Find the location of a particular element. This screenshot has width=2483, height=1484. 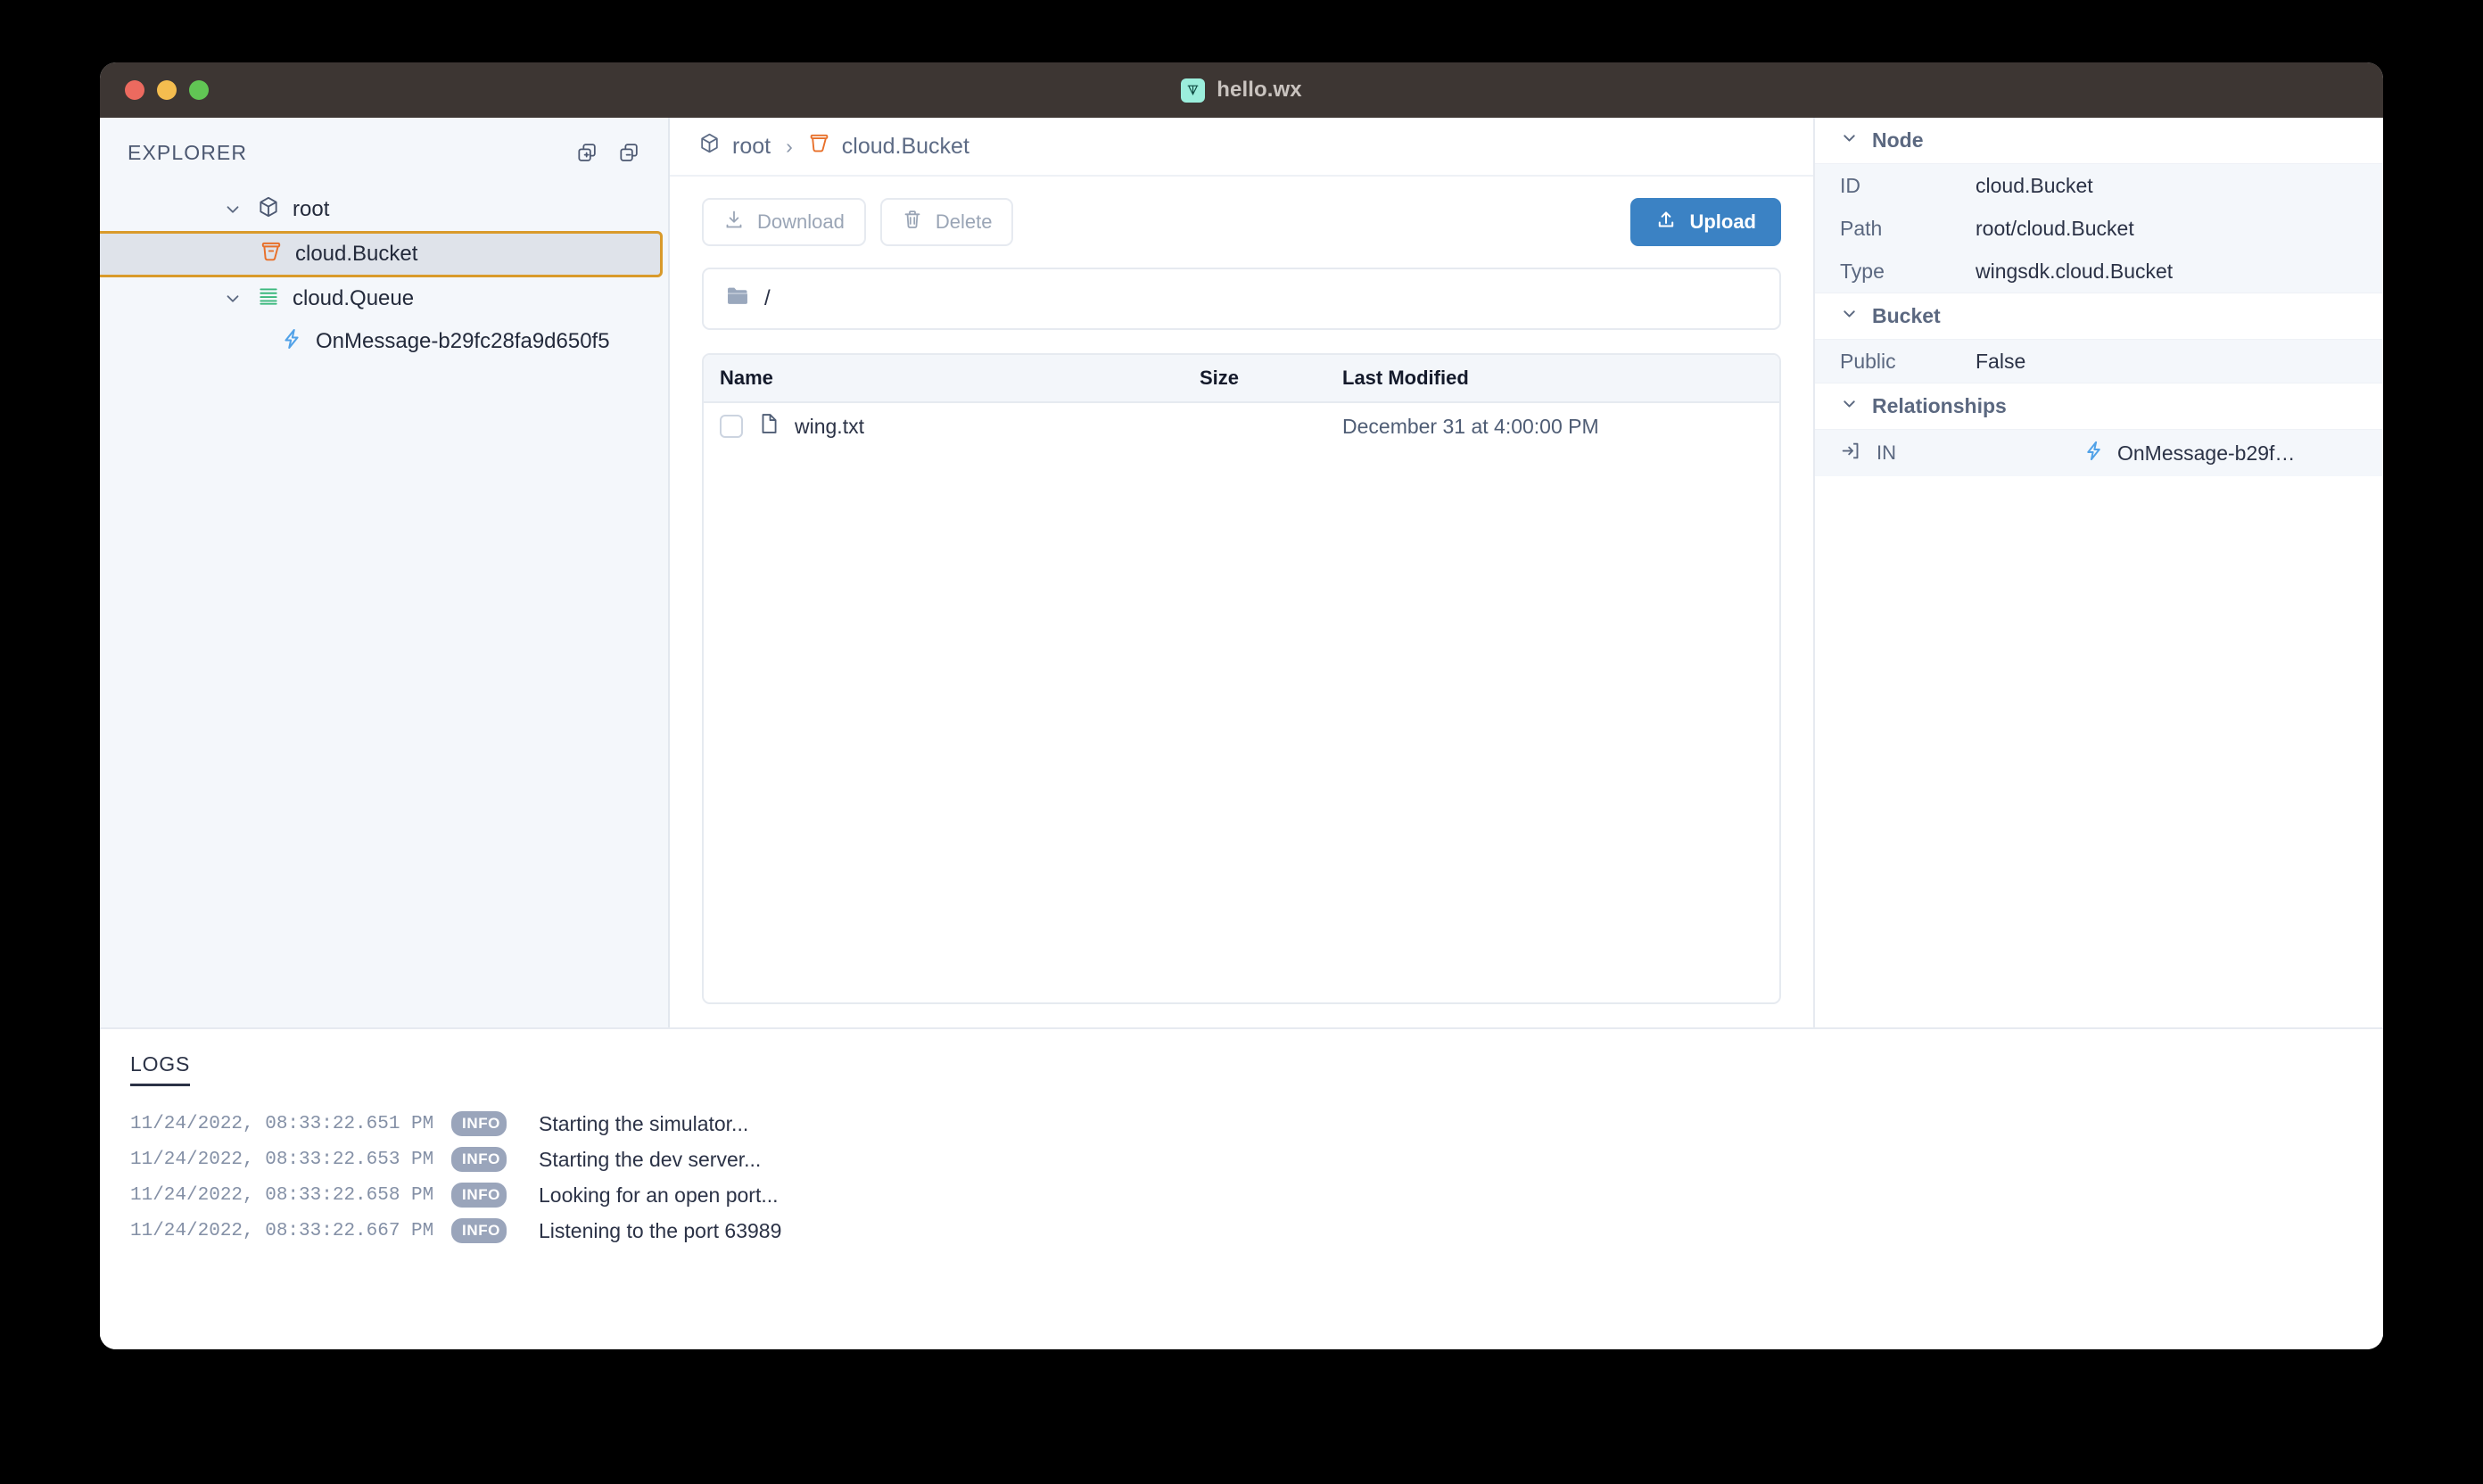

delete-button: Delete is located at coordinates (946, 222).